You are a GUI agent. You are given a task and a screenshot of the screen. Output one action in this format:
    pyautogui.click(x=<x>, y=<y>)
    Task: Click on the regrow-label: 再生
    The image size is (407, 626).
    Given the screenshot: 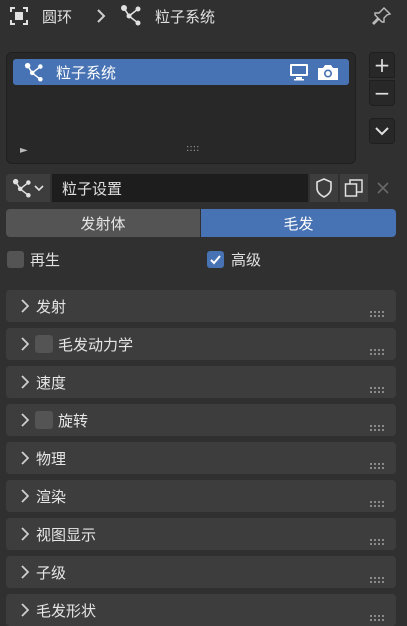 What is the action you would take?
    pyautogui.click(x=45, y=260)
    